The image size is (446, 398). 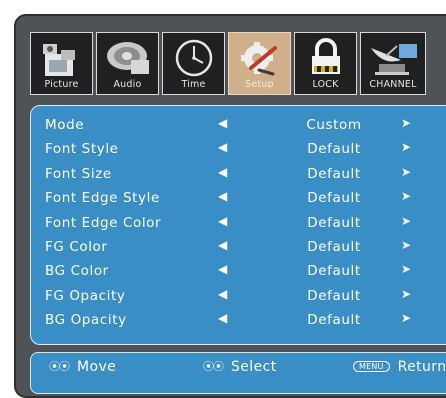 I want to click on setting-label: BG Opacity, so click(x=86, y=320).